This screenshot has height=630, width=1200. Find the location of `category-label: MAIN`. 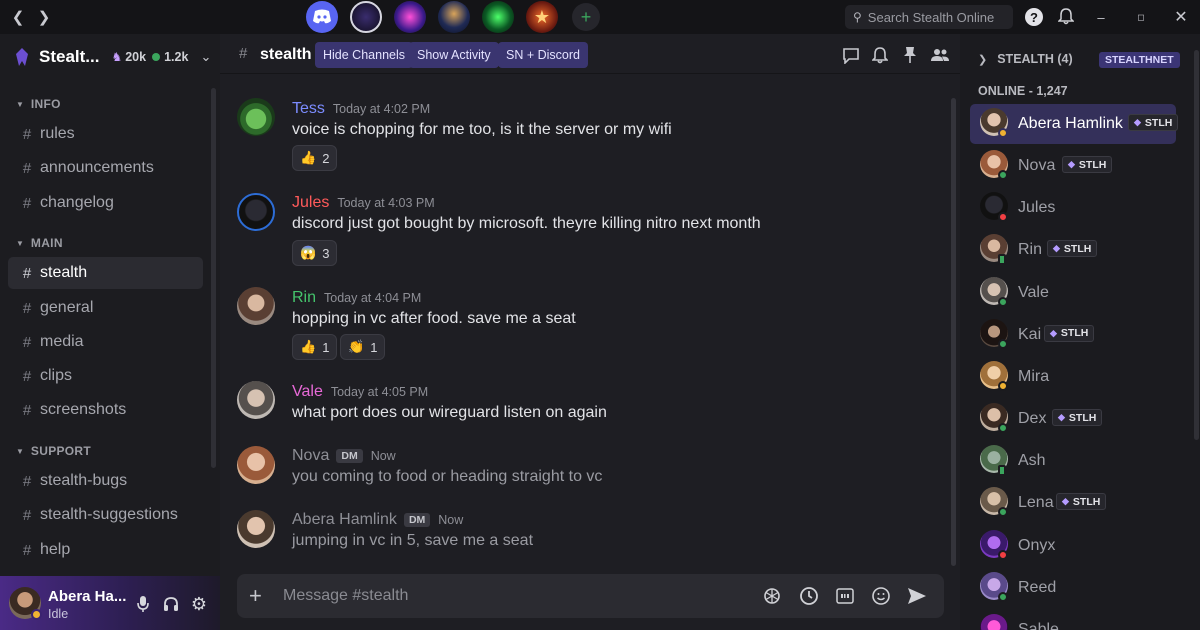

category-label: MAIN is located at coordinates (46, 243).